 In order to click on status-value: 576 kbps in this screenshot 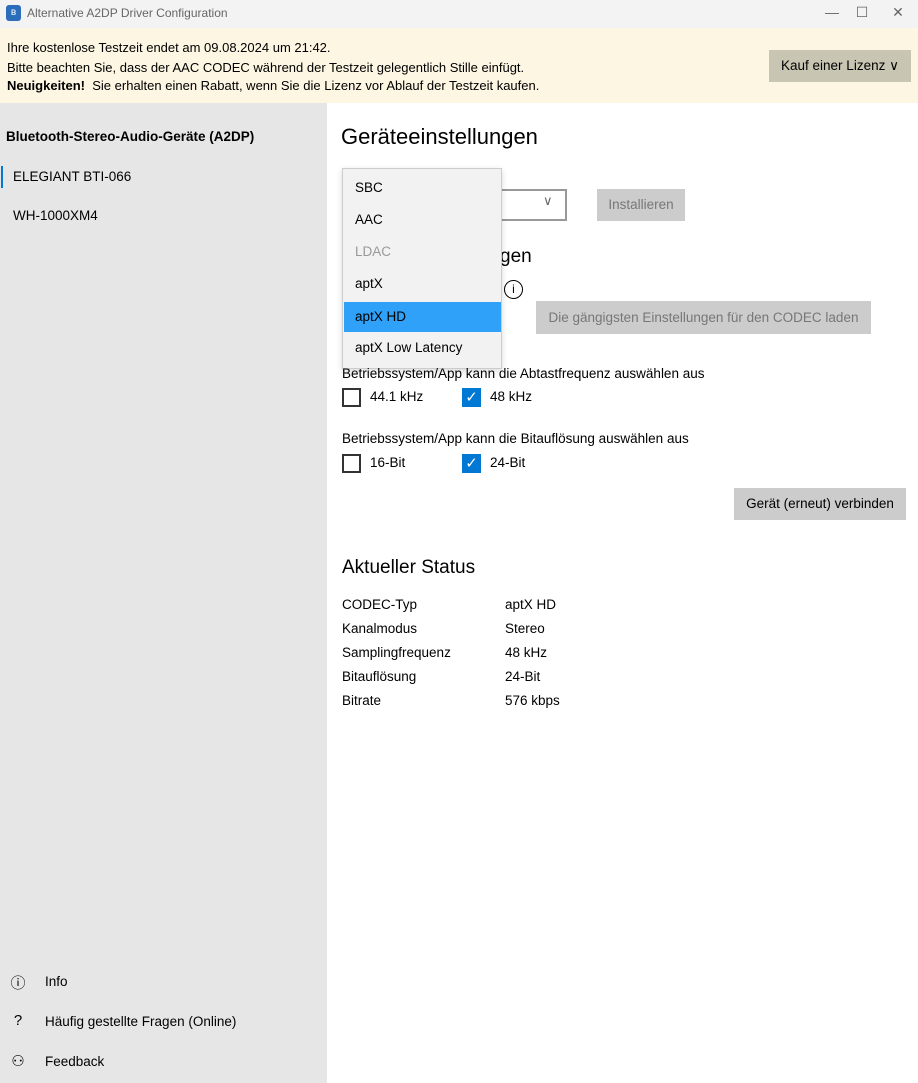, I will do `click(532, 700)`.